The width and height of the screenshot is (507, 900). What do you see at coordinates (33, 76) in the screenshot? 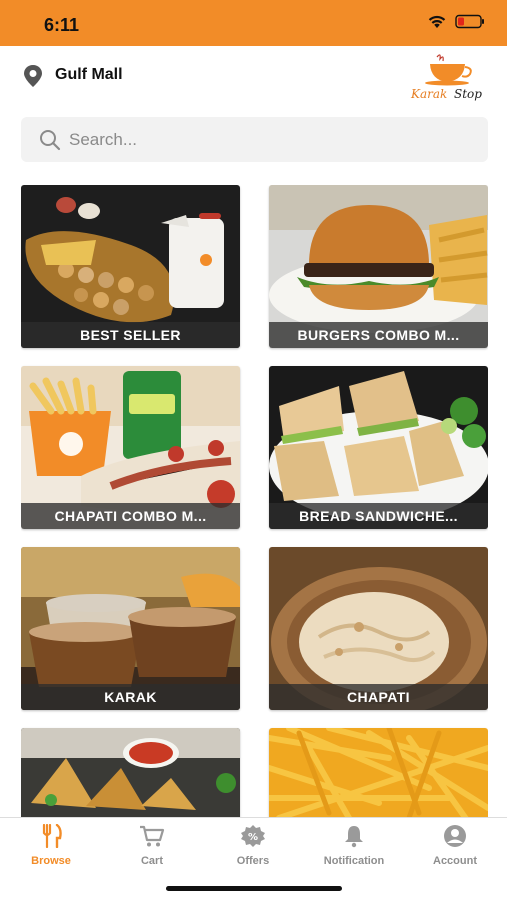
I see `location-pin-icon` at bounding box center [33, 76].